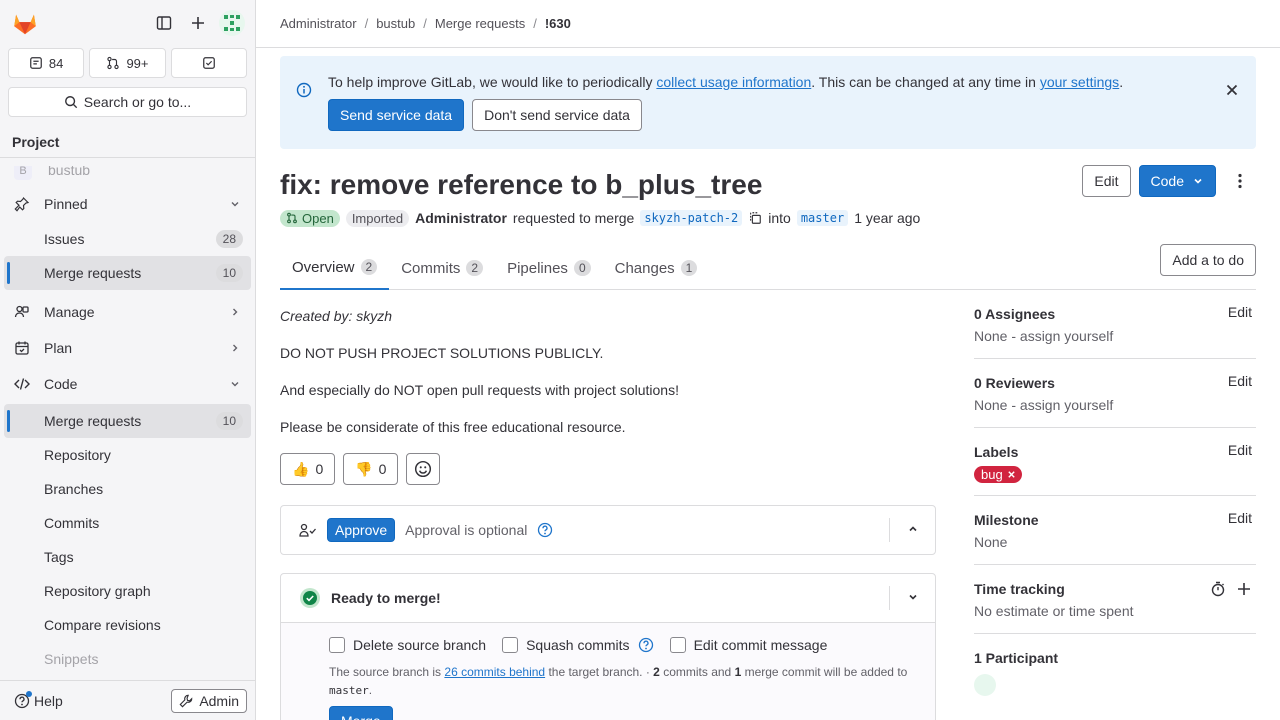 The height and width of the screenshot is (720, 1280). Describe the element at coordinates (557, 115) in the screenshot. I see `dont-send-service-data-button: Don't send service data` at that location.